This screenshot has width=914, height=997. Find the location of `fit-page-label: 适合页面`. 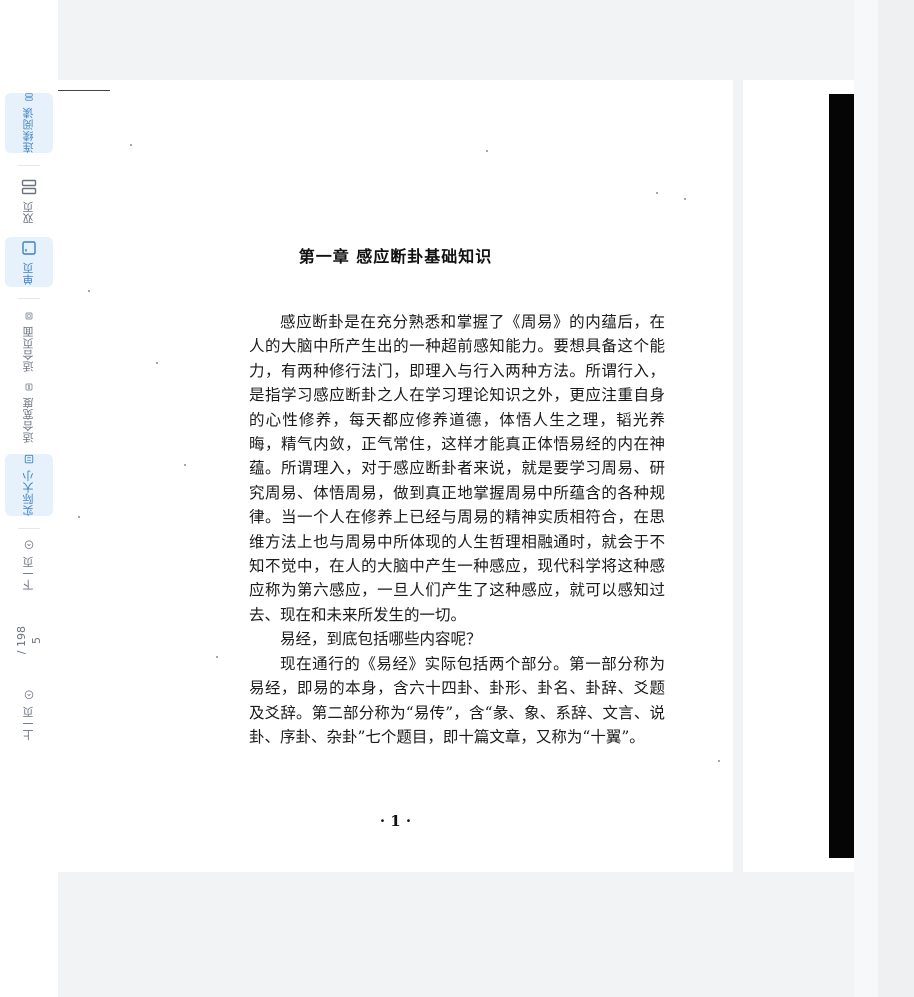

fit-page-label: 适合页面 is located at coordinates (28, 349).